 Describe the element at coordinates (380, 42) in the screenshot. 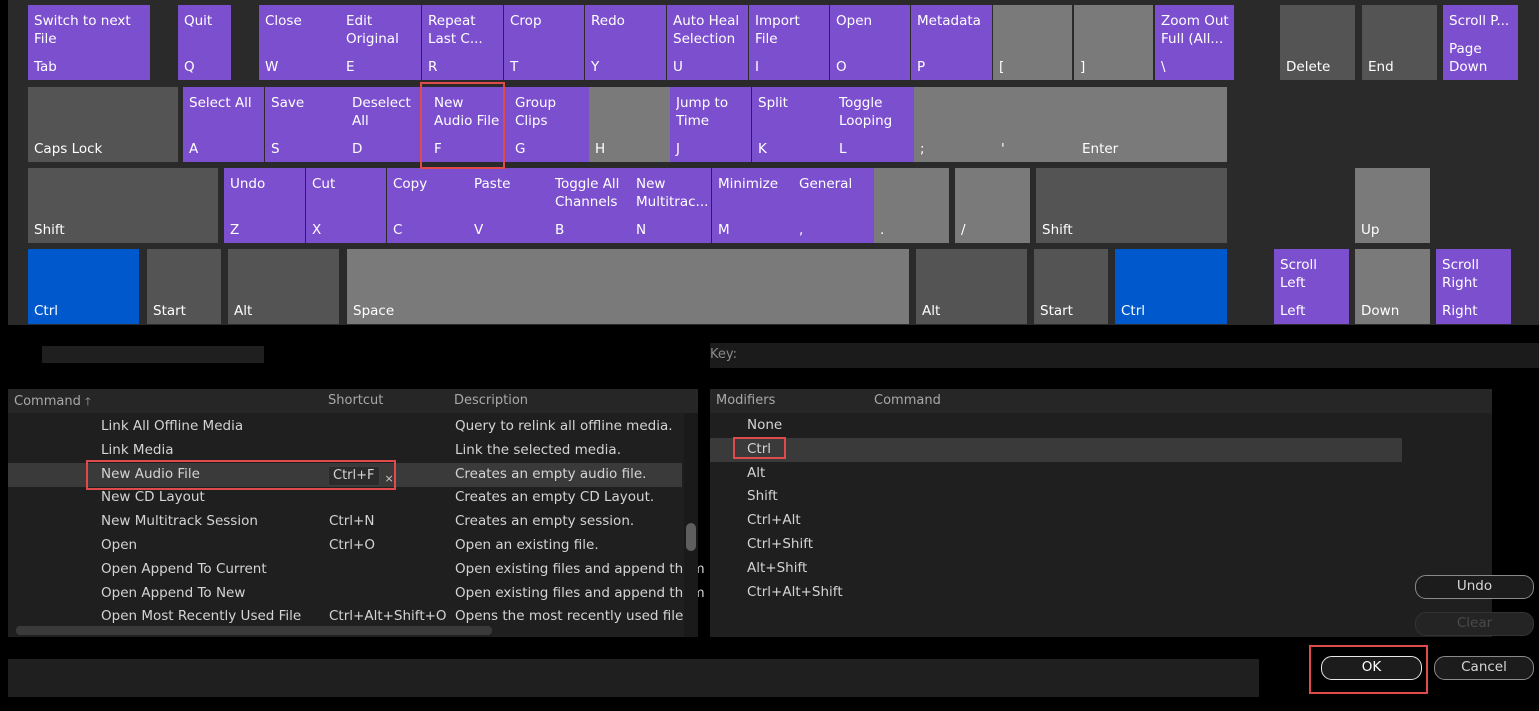

I see `key-e: Edit Original E` at that location.